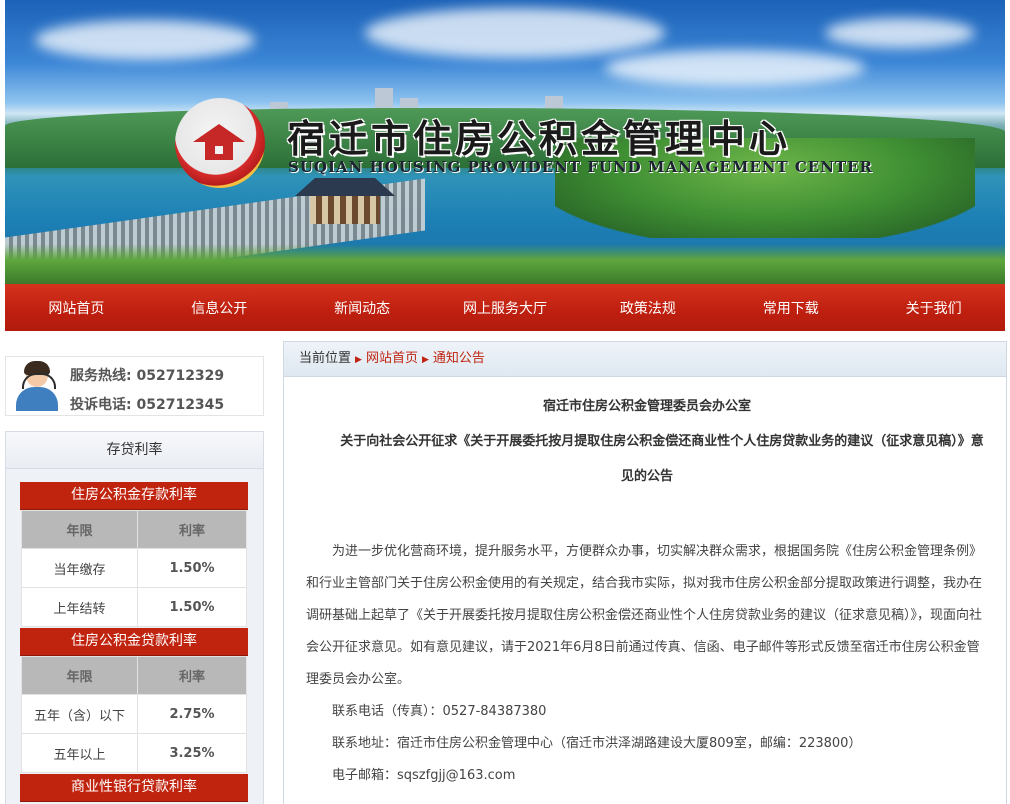  Describe the element at coordinates (192, 714) in the screenshot. I see `rate-cell: 2.75%` at that location.